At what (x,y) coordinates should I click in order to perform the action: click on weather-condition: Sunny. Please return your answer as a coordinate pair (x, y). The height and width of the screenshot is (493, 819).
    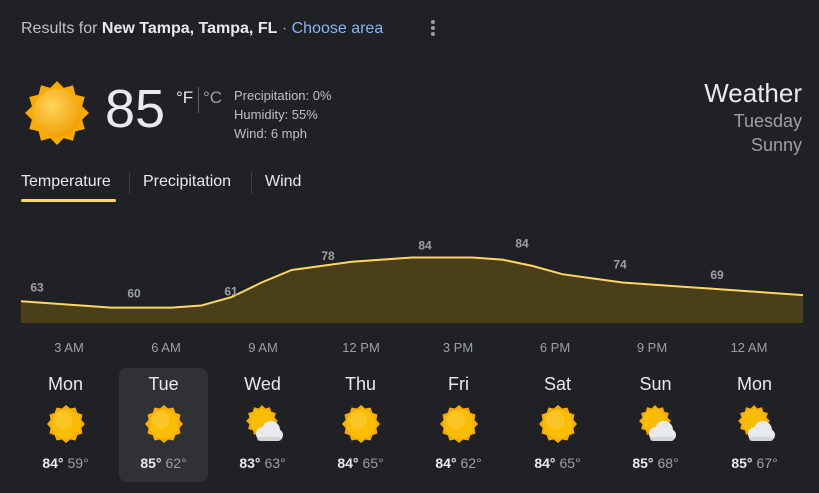
    Looking at the image, I should click on (776, 145).